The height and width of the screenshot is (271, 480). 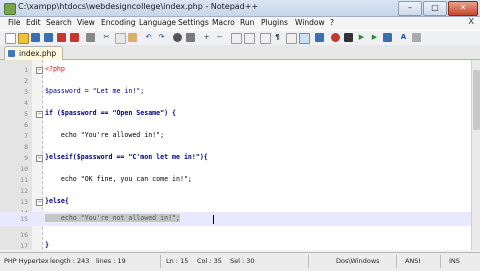 I want to click on undo-icon: ↶, so click(x=148, y=37).